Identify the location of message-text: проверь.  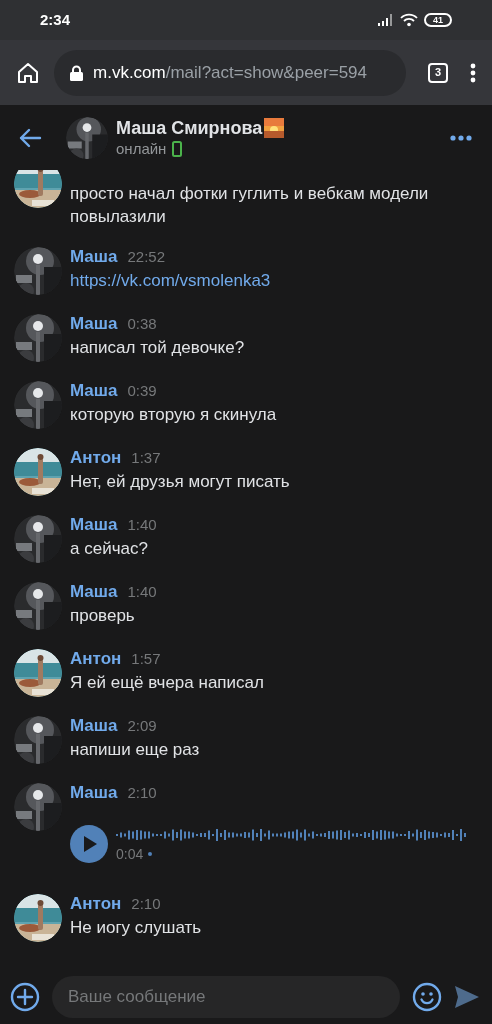
(103, 616).